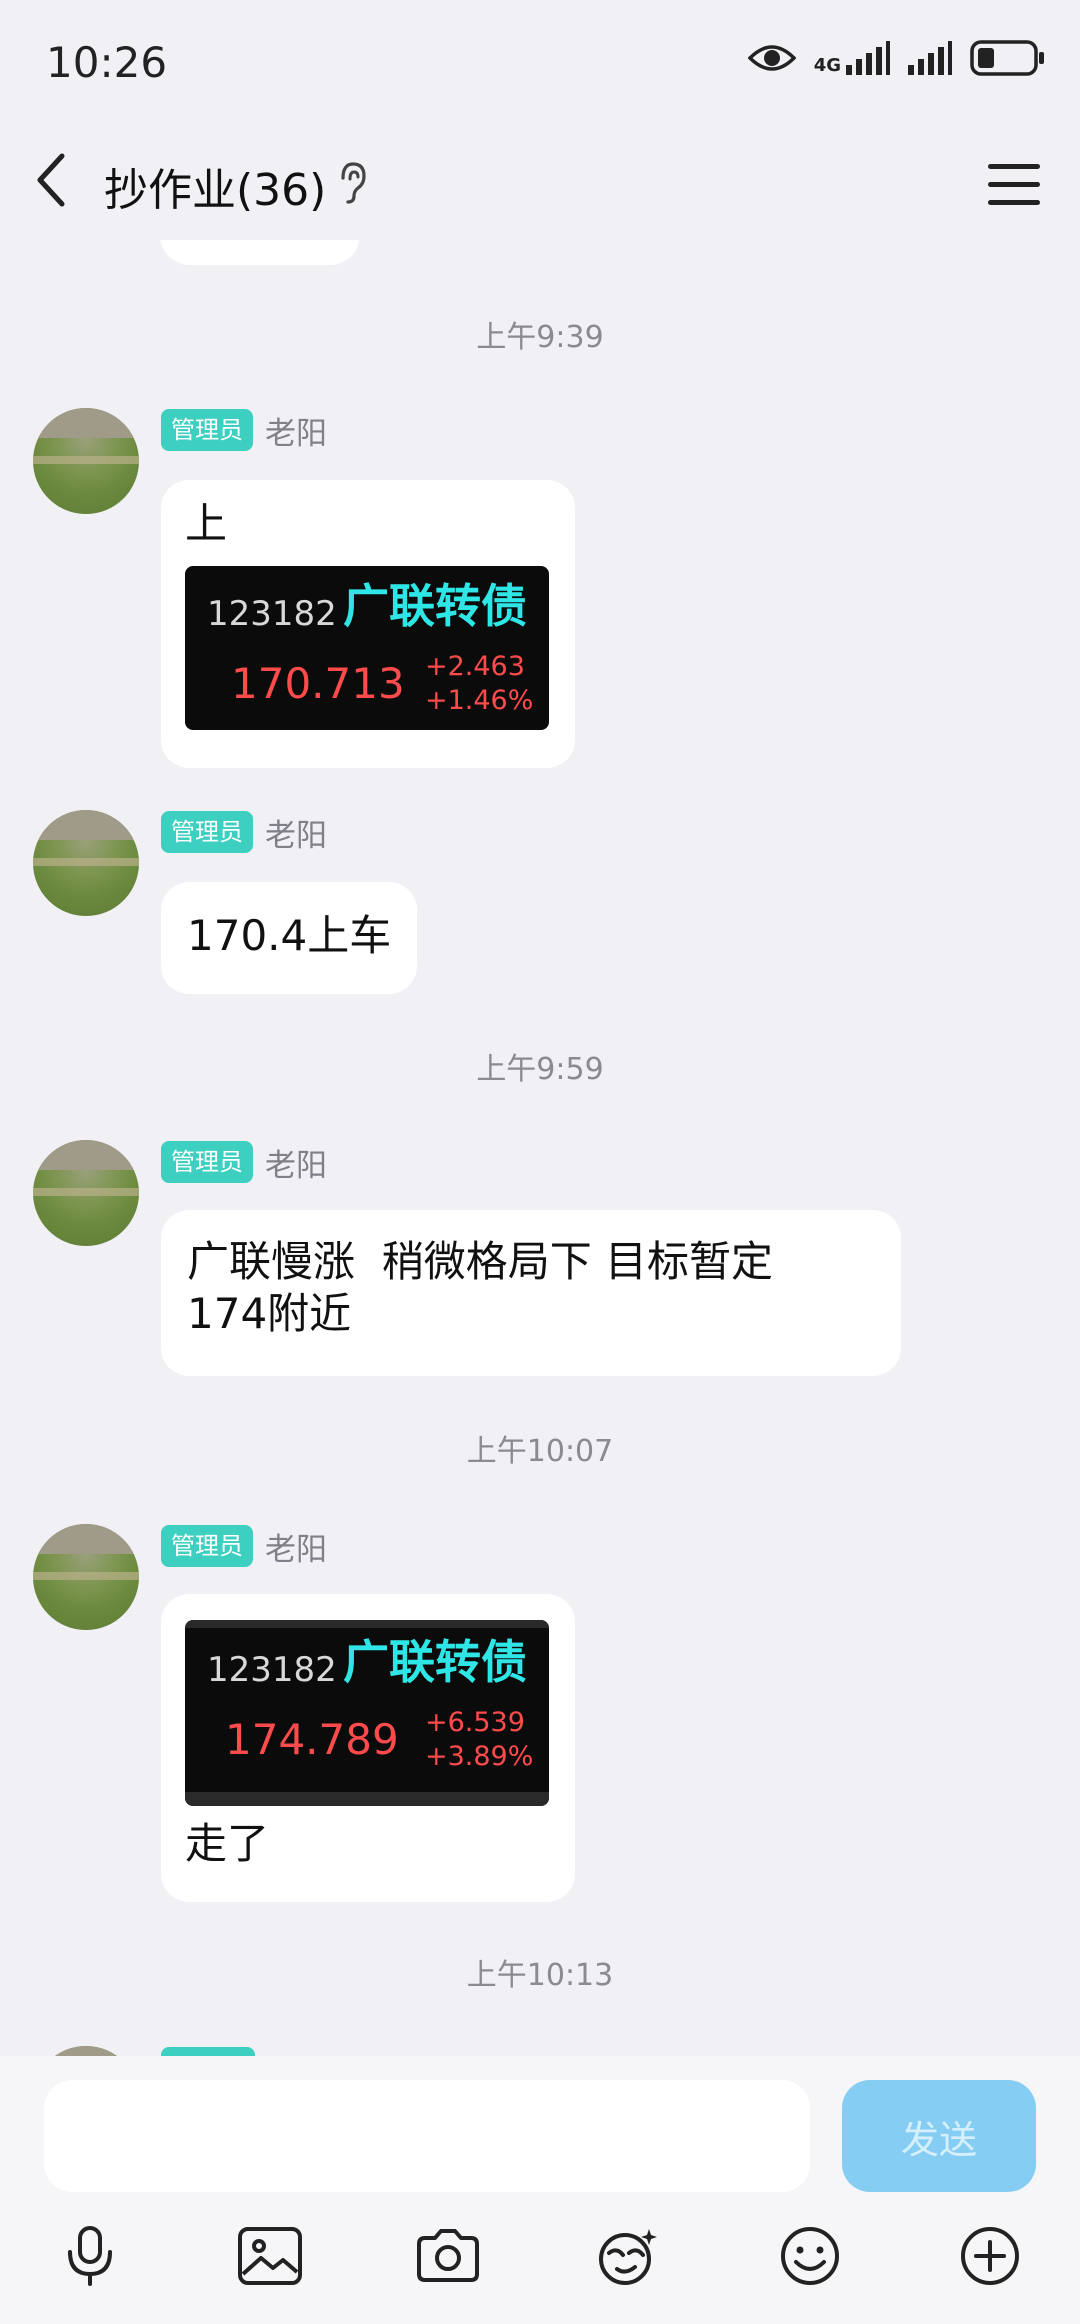 This screenshot has height=2324, width=1080. I want to click on send-button: 发送, so click(939, 2136).